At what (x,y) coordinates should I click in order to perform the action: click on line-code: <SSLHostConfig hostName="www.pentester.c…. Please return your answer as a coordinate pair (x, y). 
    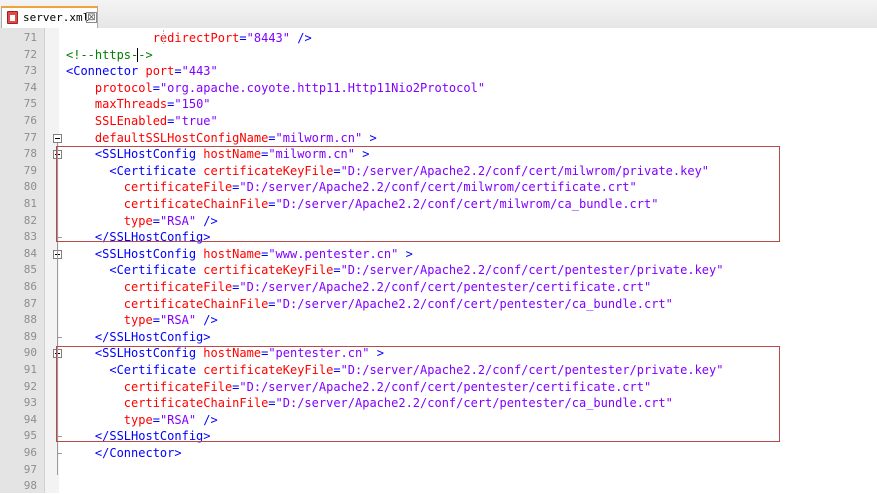
    Looking at the image, I should click on (239, 254).